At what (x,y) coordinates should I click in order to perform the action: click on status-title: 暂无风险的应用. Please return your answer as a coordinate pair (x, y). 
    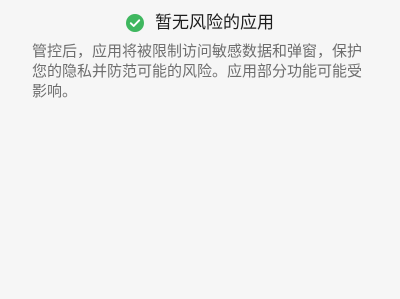
    Looking at the image, I should click on (214, 23).